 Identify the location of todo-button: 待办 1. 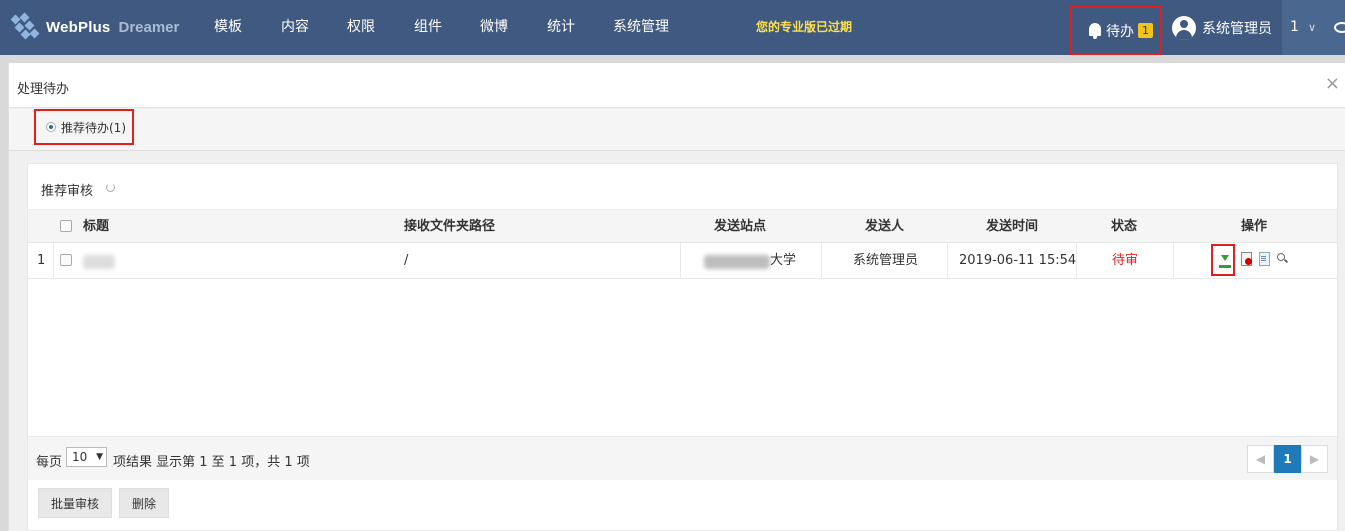
(1116, 30).